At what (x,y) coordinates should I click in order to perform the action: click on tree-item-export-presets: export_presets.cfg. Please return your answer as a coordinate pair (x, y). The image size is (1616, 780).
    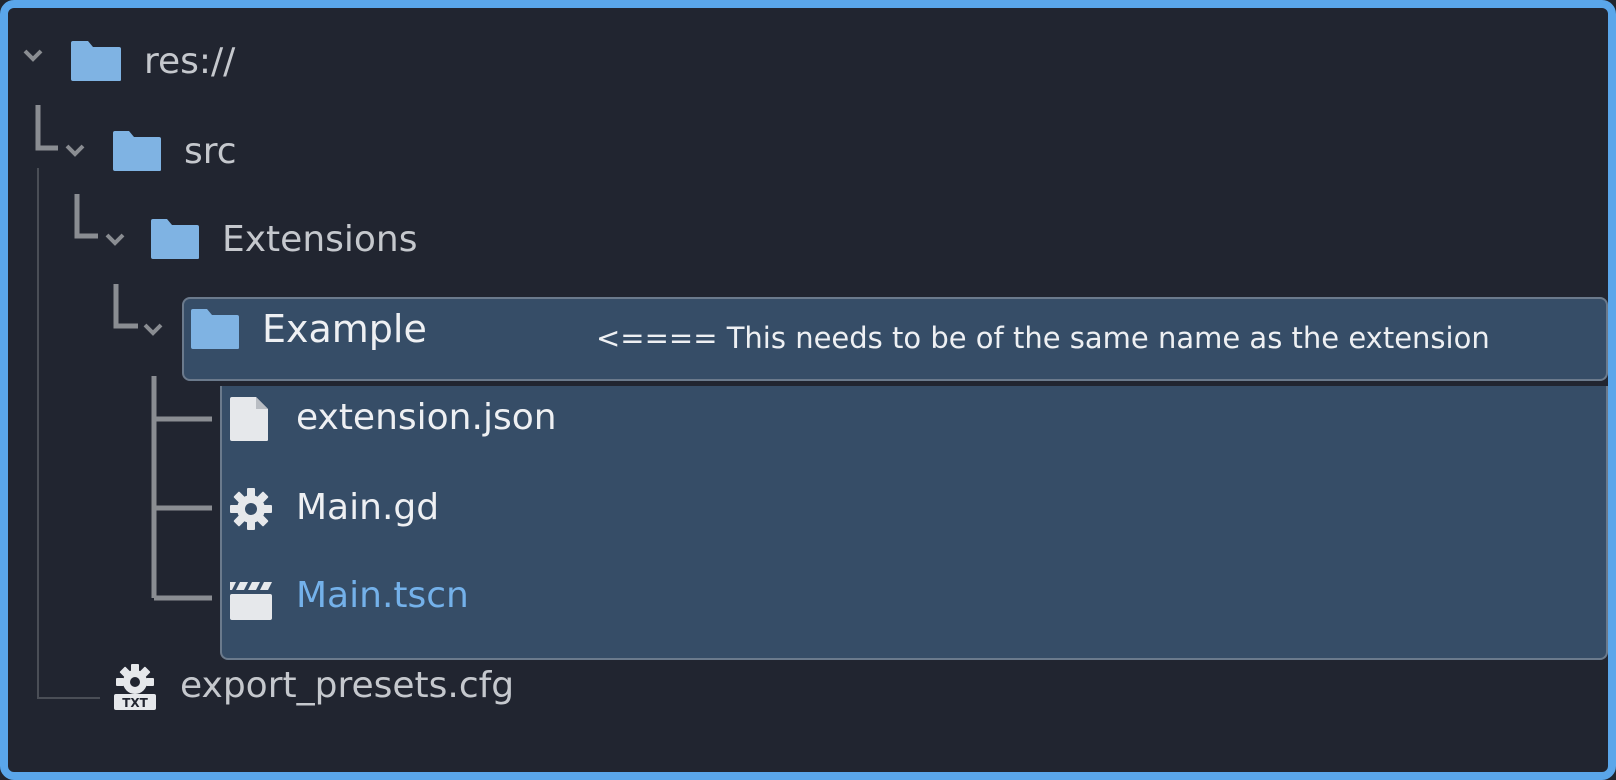
    Looking at the image, I should click on (347, 686).